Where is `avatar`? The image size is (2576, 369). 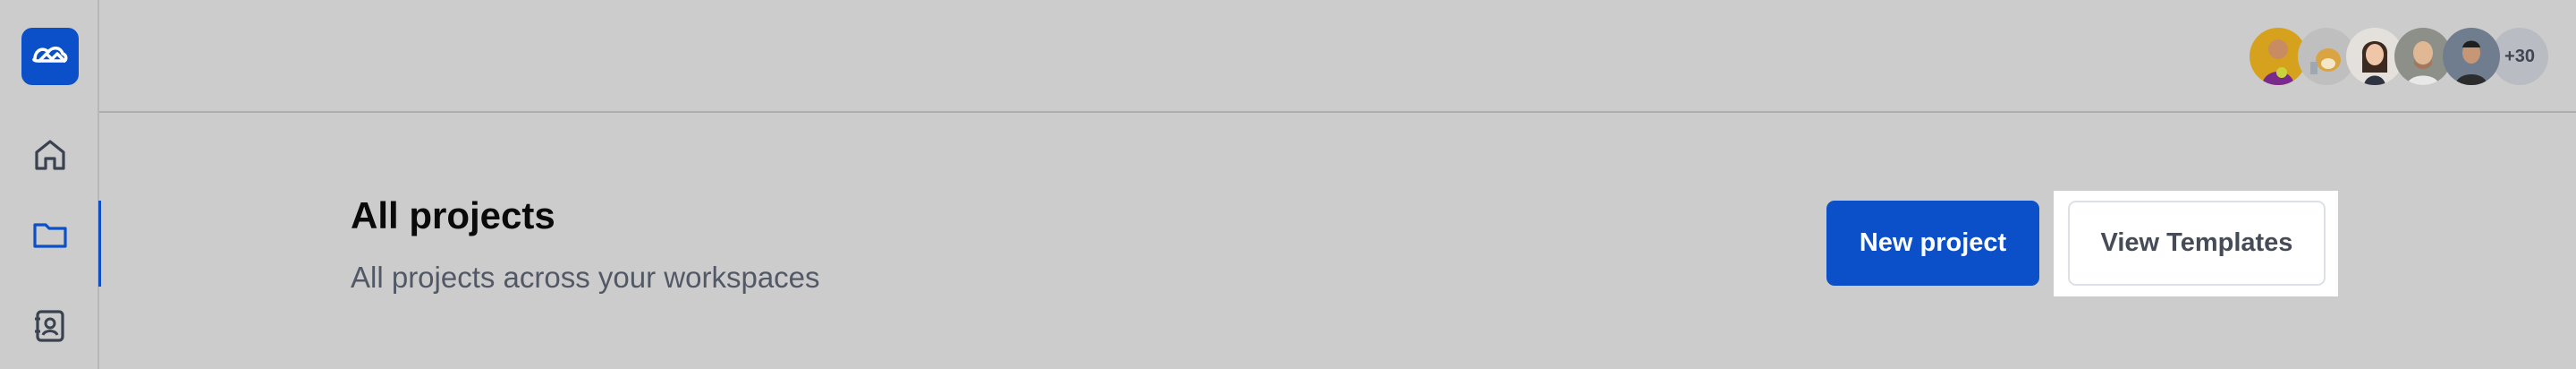 avatar is located at coordinates (2471, 57).